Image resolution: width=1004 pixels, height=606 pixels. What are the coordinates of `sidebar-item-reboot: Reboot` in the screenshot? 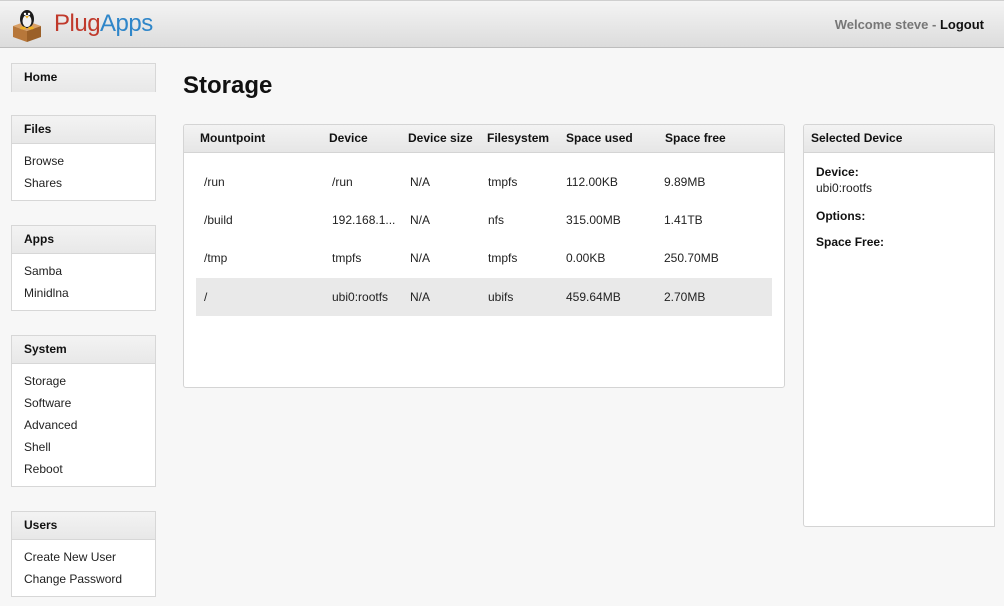 It's located at (89, 471).